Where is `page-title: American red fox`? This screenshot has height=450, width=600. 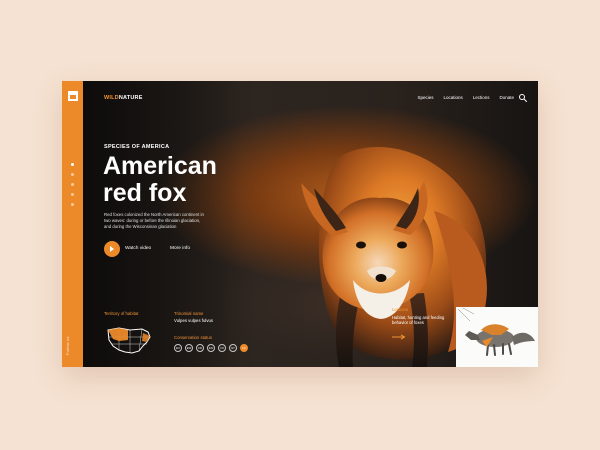 page-title: American red fox is located at coordinates (178, 180).